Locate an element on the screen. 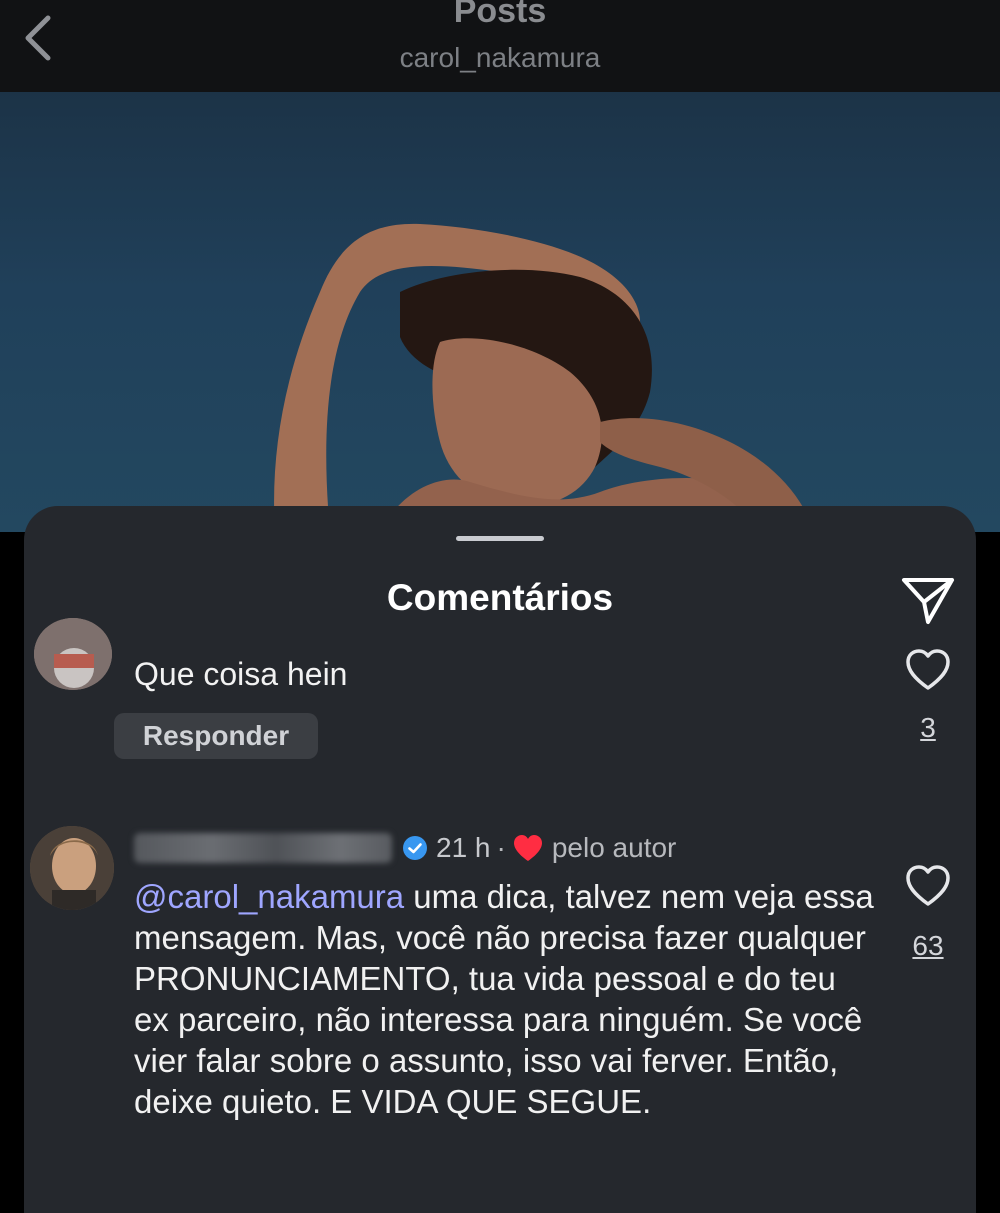  top-bar: Posts carol_nakamura is located at coordinates (500, 46).